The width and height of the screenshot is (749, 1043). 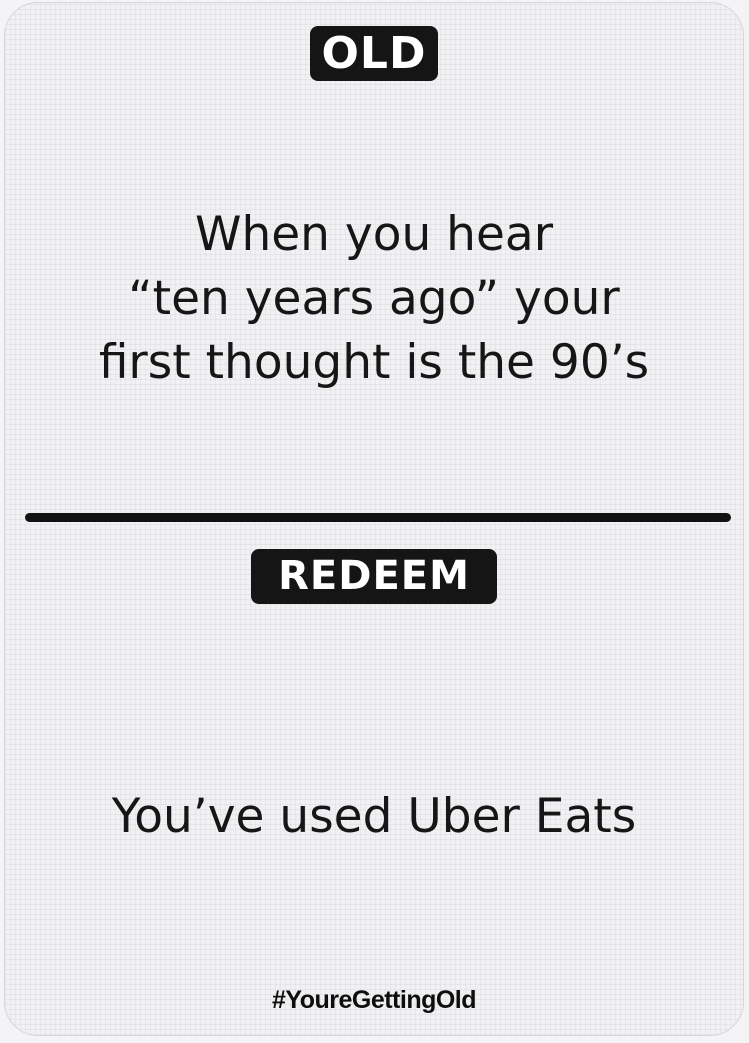 I want to click on redeem-badge: REDEEM, so click(x=374, y=576).